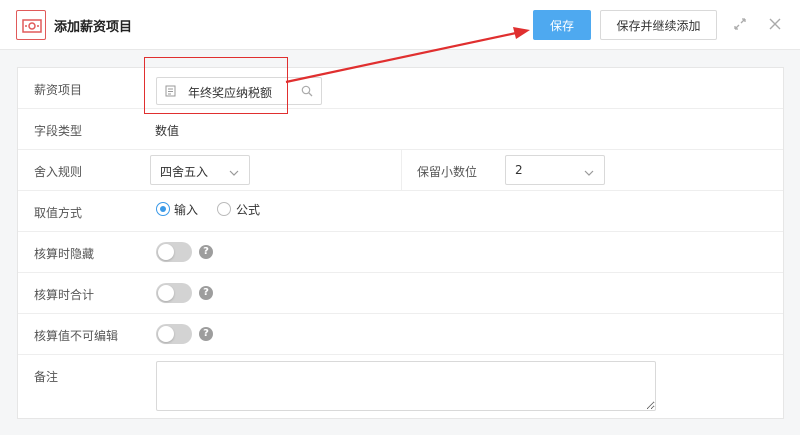 This screenshot has width=800, height=435. I want to click on hide-on-calc-toggle, so click(174, 252).